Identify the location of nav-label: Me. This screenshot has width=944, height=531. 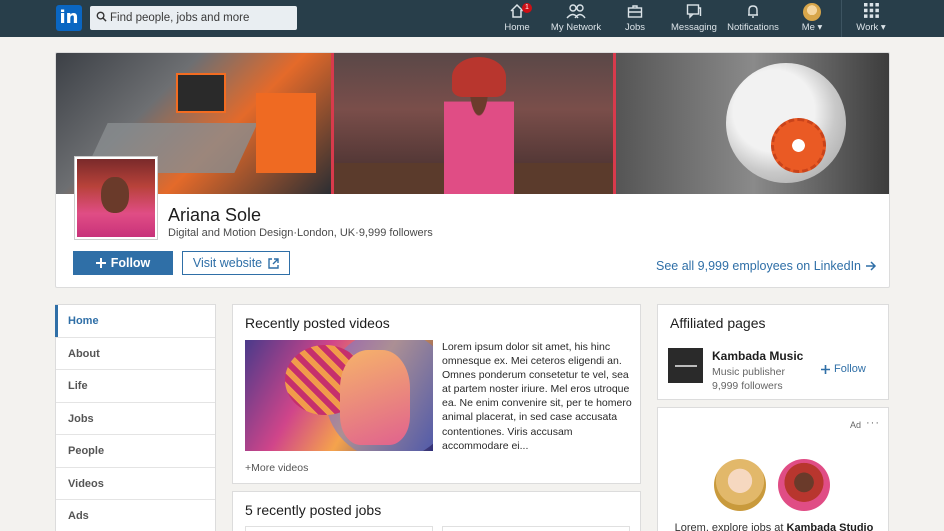
(808, 27).